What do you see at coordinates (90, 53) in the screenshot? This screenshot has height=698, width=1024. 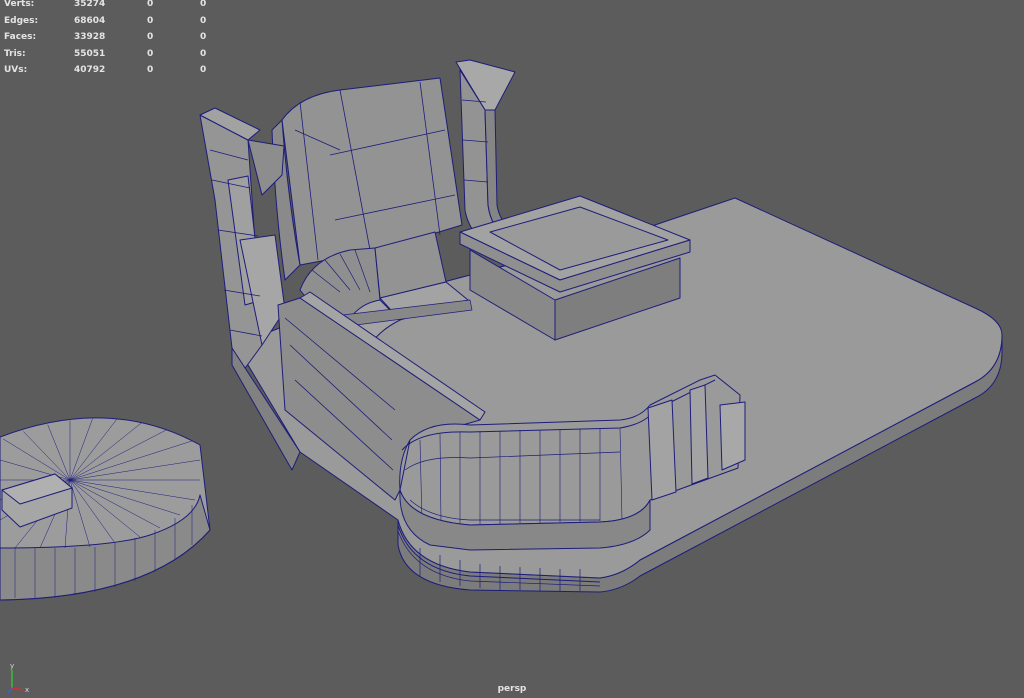 I see `hud-value-total: 55051` at bounding box center [90, 53].